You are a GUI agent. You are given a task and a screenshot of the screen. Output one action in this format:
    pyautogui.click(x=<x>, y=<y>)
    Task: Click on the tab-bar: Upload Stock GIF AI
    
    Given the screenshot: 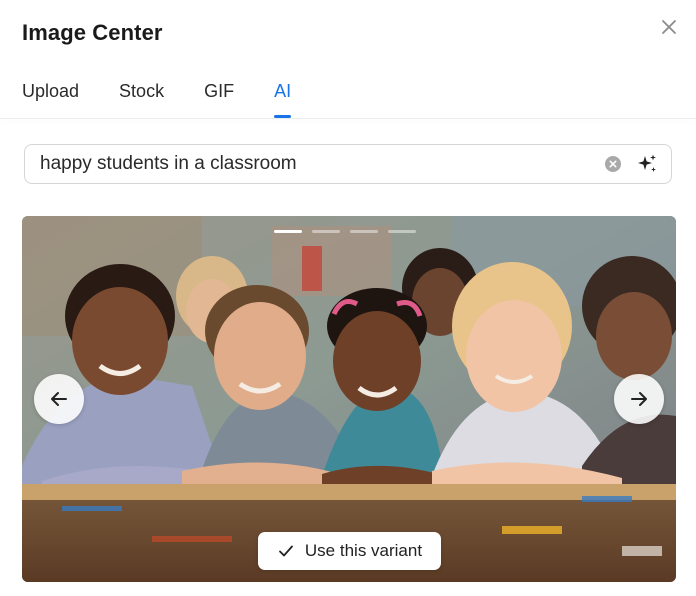 What is the action you would take?
    pyautogui.click(x=176, y=98)
    